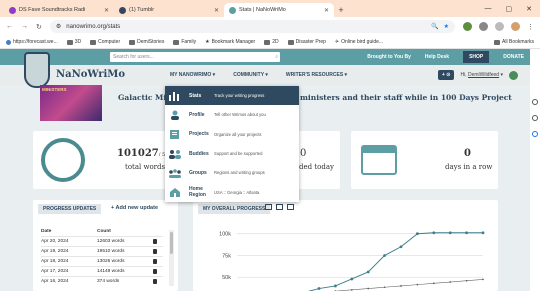 The width and height of the screenshot is (540, 291). I want to click on avatar, so click(515, 26).